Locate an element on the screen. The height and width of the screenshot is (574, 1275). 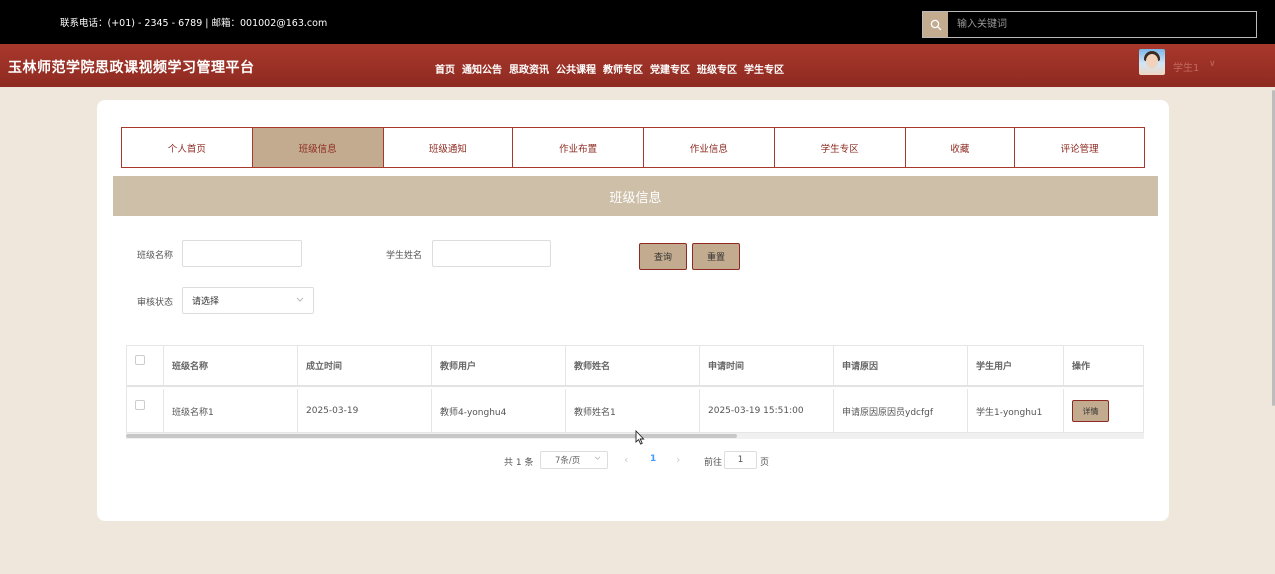
status-select-value: 请选择 is located at coordinates (206, 302).